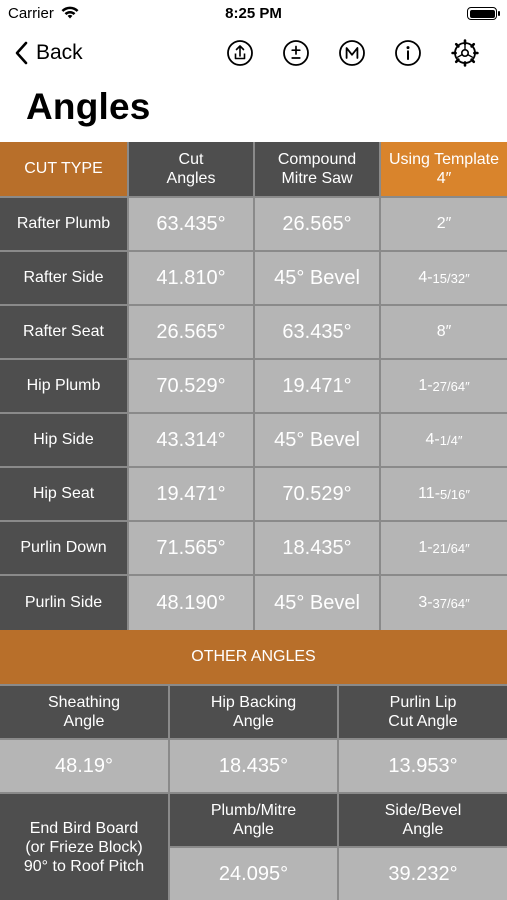  I want to click on purlin-lip-cut-angle-label: Purlin Lip Cut Angle, so click(423, 712).